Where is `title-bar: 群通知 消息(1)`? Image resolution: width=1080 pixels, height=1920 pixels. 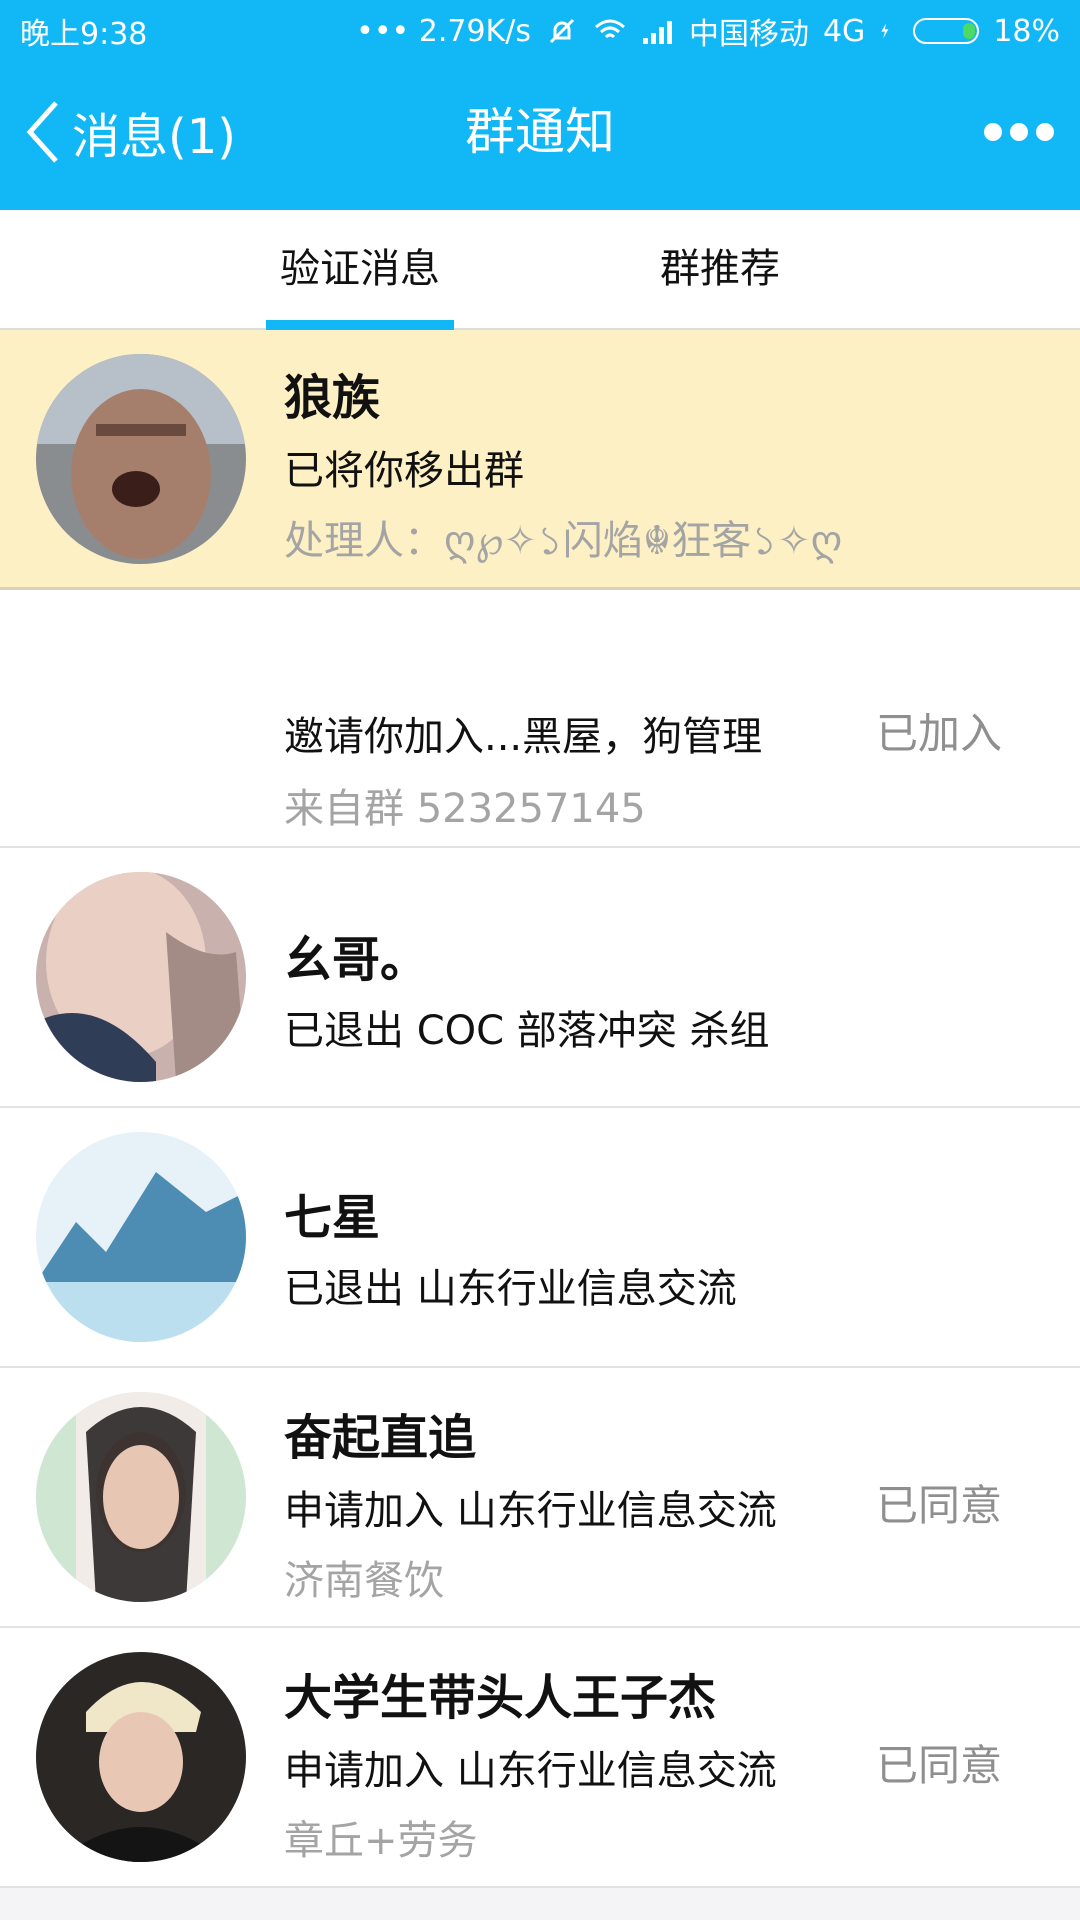
title-bar: 群通知 消息(1) is located at coordinates (540, 136).